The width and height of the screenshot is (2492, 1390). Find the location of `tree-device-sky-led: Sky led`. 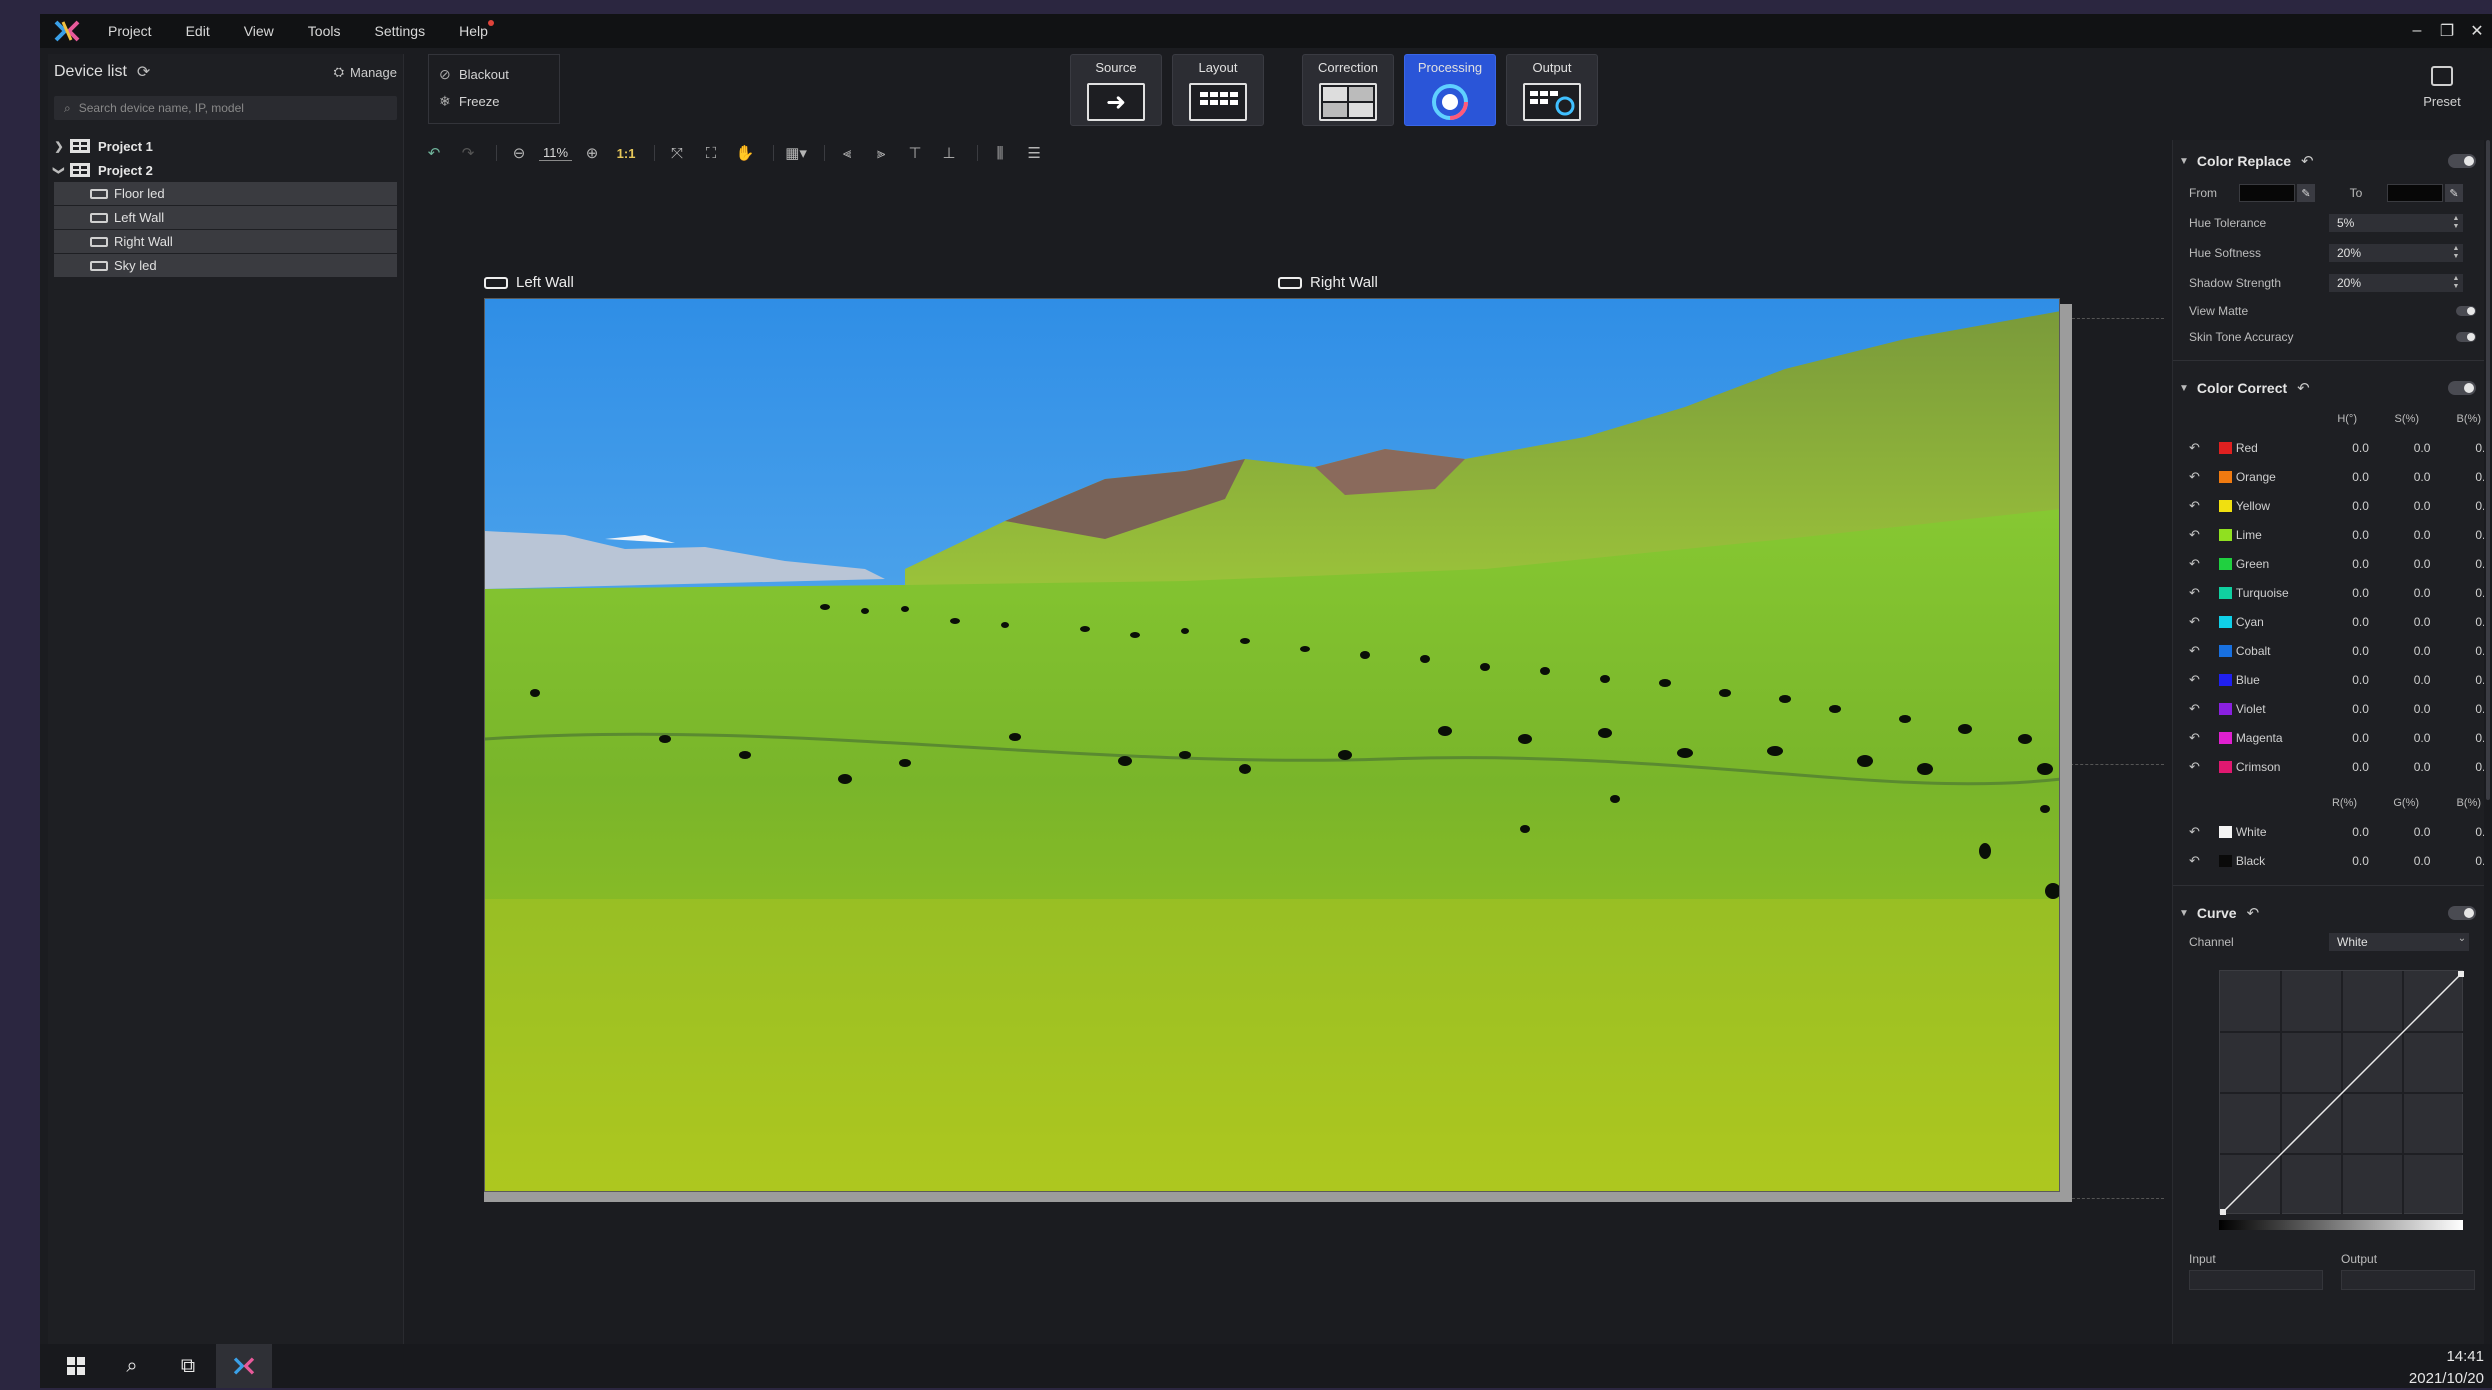

tree-device-sky-led: Sky led is located at coordinates (225, 266).